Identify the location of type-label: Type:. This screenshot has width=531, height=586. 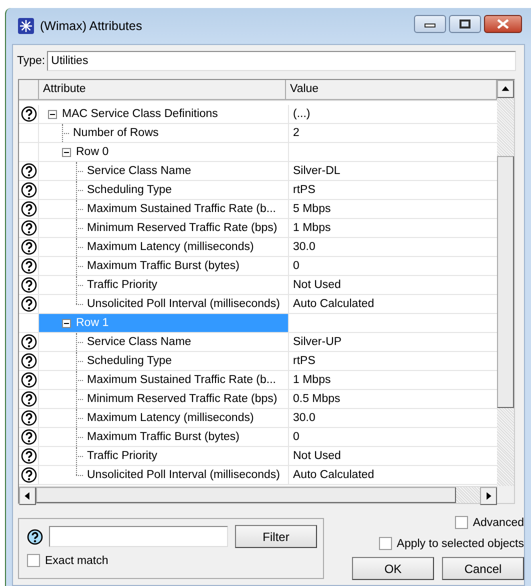
(31, 61).